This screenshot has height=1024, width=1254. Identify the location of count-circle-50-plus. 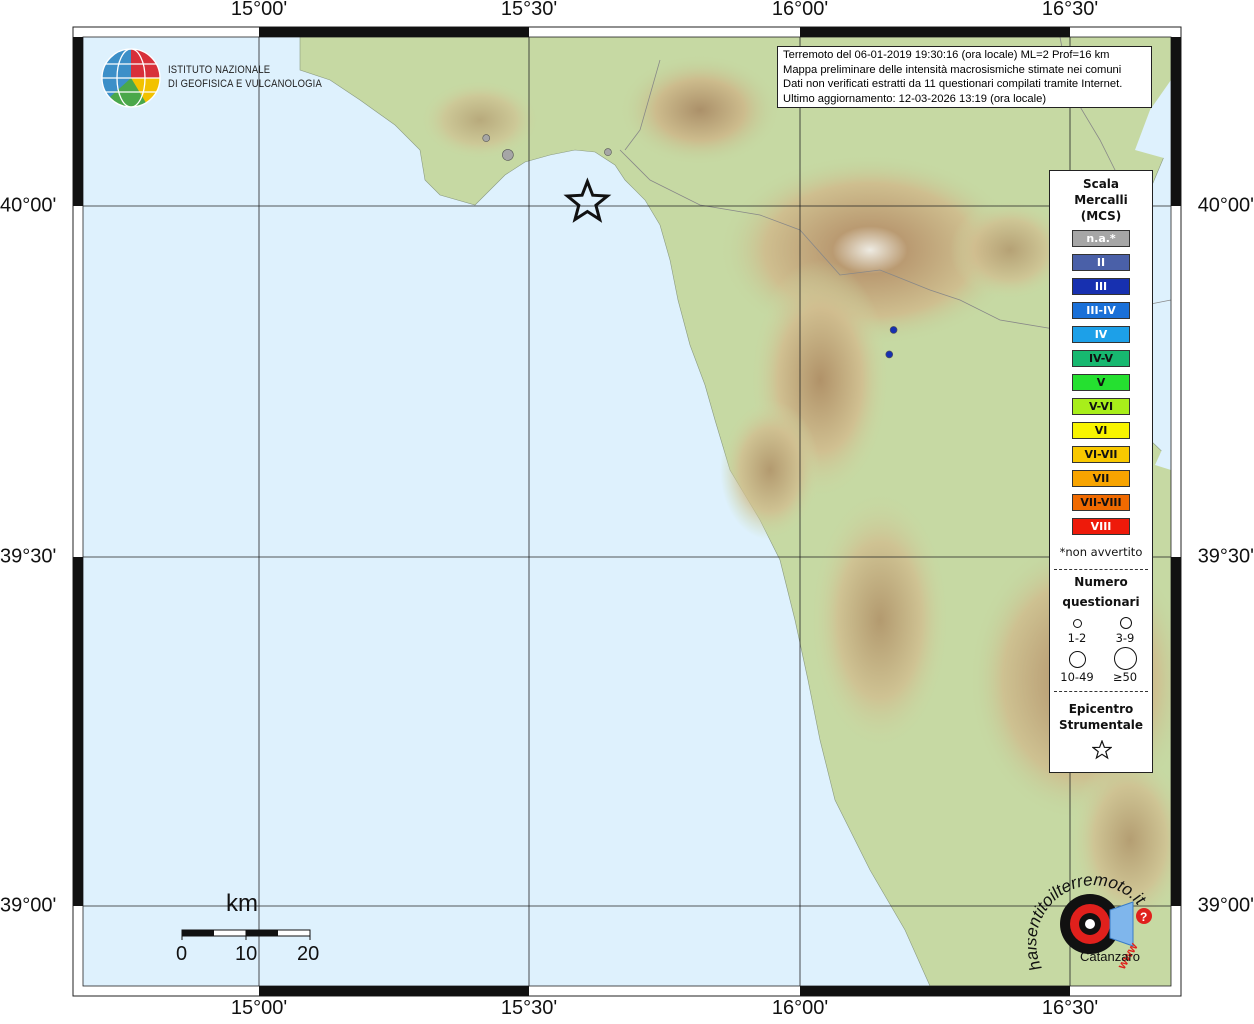
(1125, 658).